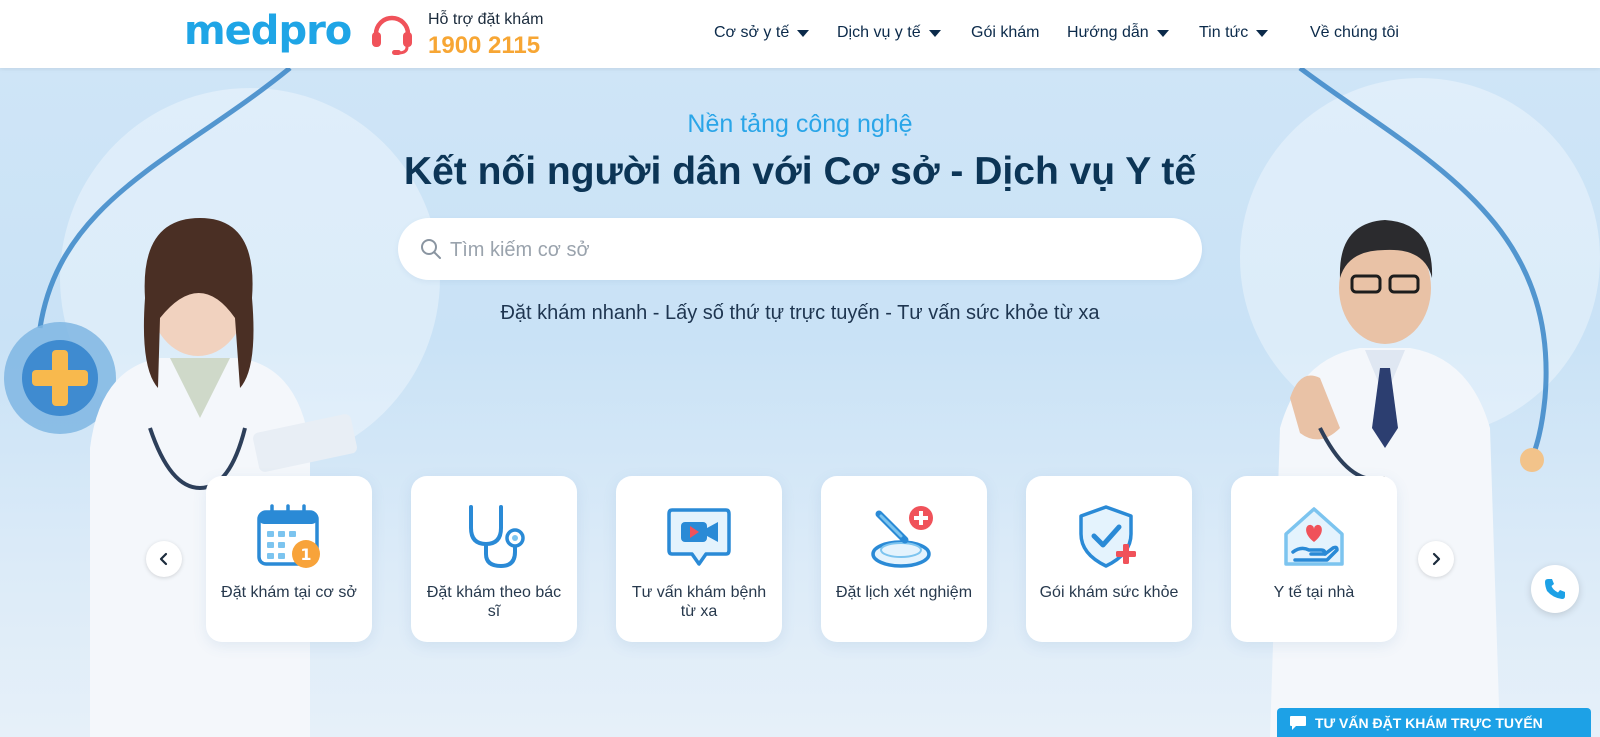  What do you see at coordinates (1298, 722) in the screenshot?
I see `chat-bubble-icon` at bounding box center [1298, 722].